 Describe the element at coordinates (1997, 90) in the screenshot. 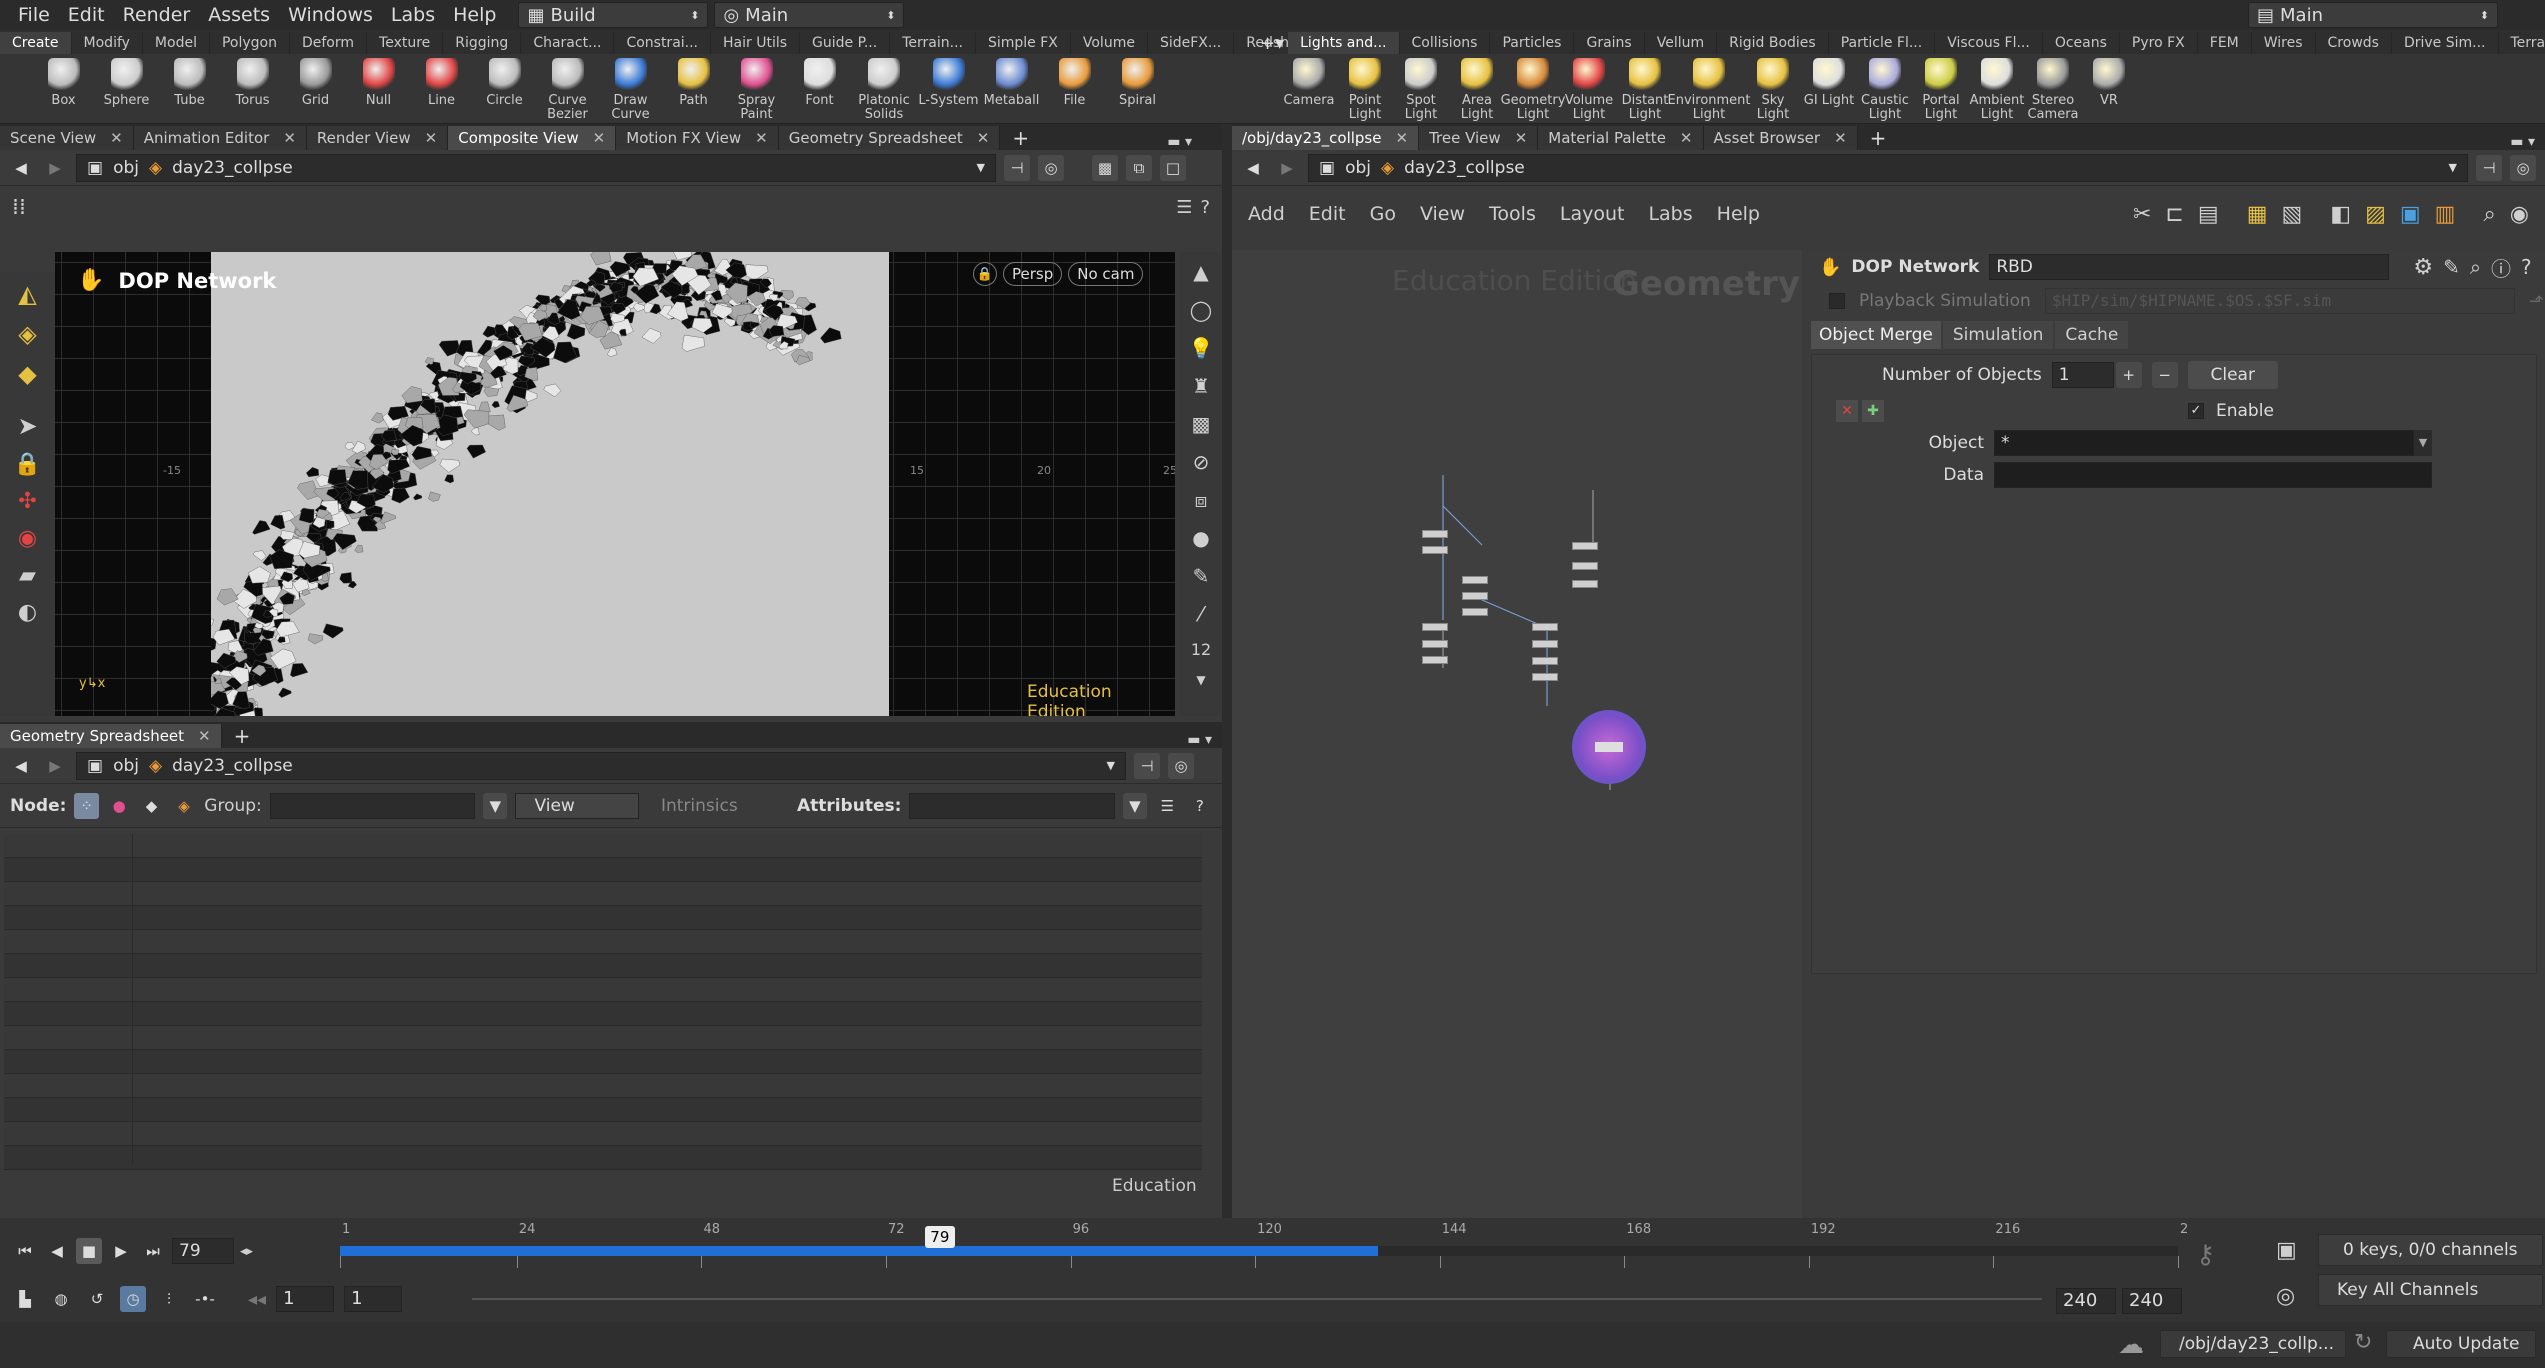

I see `shelf-tool: Ambient Light` at that location.